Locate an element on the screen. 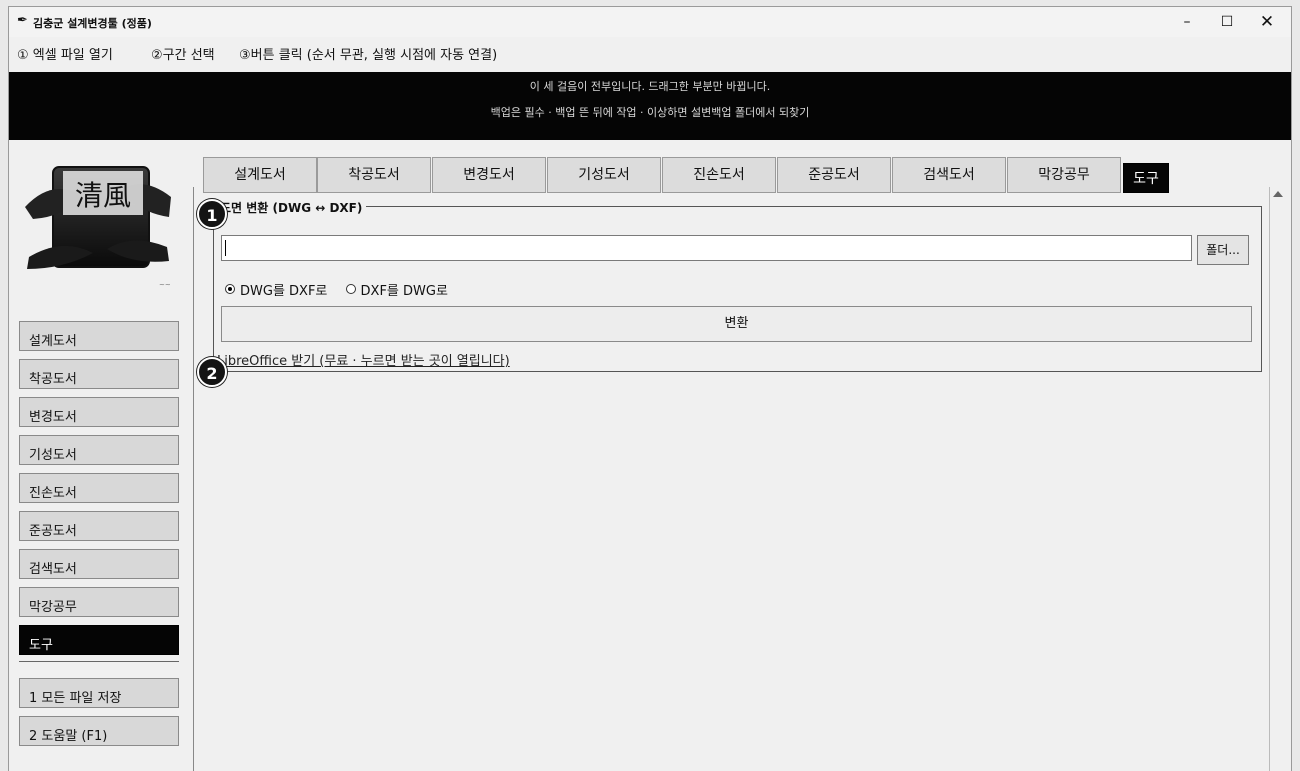 The width and height of the screenshot is (1300, 771). sidebar-item-completion: 준공도서 is located at coordinates (99, 526).